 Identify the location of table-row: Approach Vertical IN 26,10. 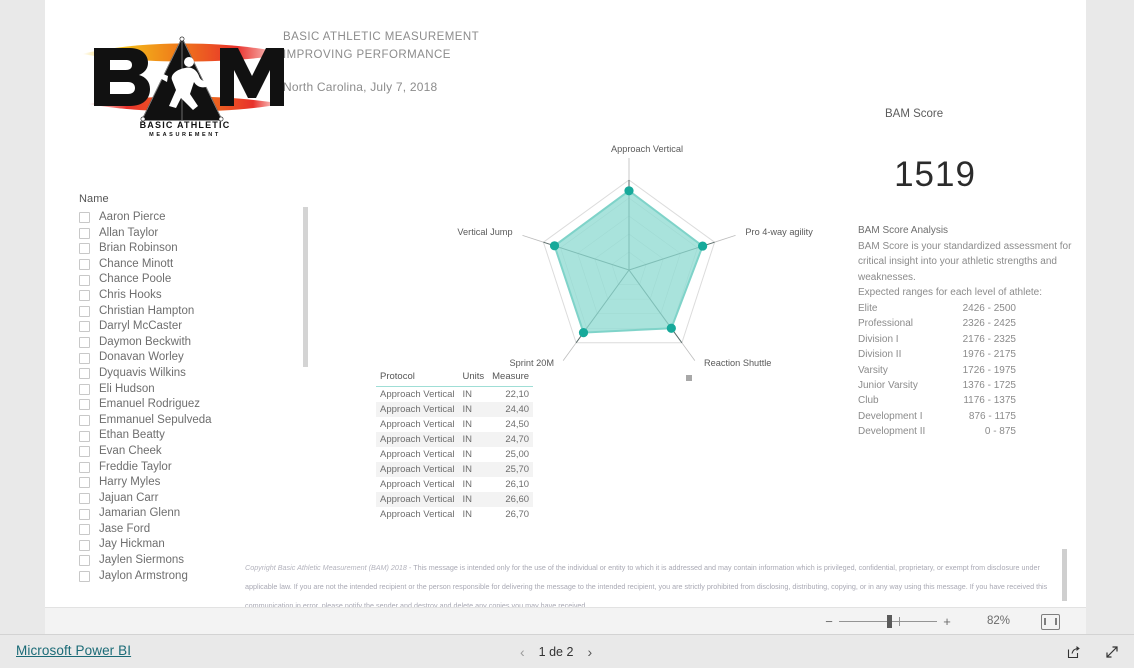
(454, 484).